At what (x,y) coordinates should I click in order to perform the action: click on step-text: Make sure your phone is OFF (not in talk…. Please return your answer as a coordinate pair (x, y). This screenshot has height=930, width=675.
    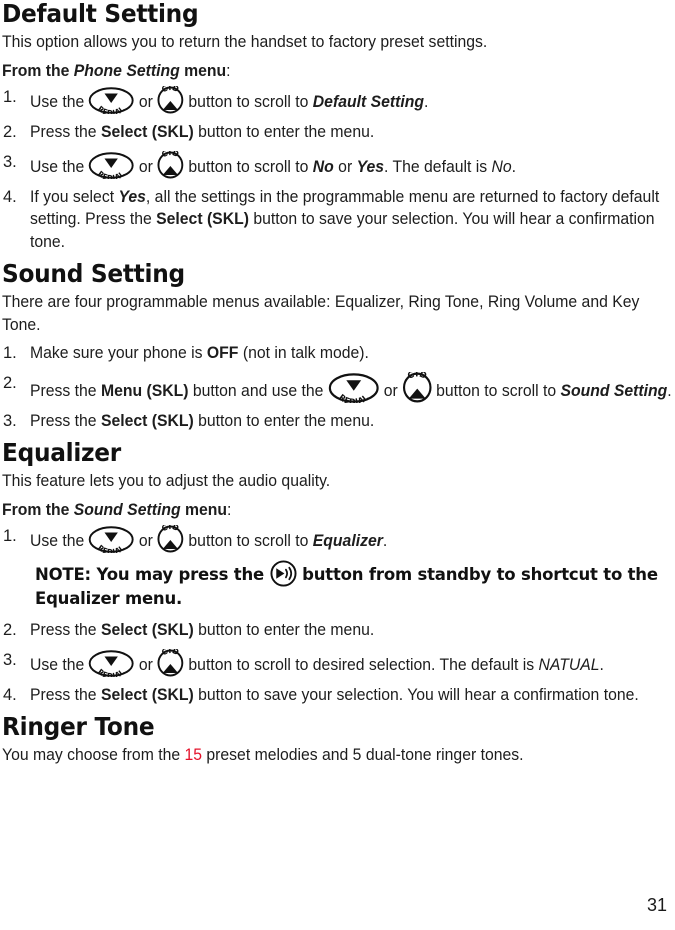
    Looking at the image, I should click on (199, 353).